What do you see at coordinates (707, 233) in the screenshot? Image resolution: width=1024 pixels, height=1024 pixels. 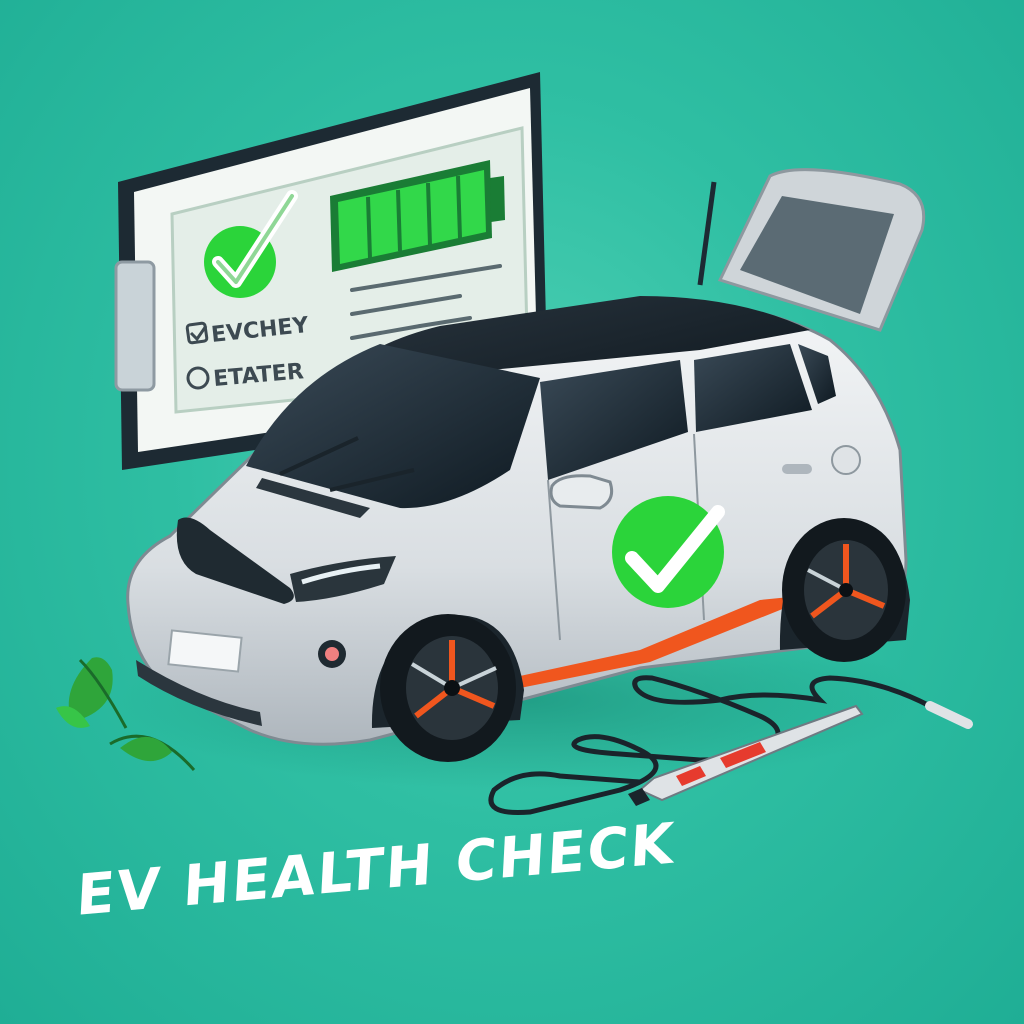 I see `antenna` at bounding box center [707, 233].